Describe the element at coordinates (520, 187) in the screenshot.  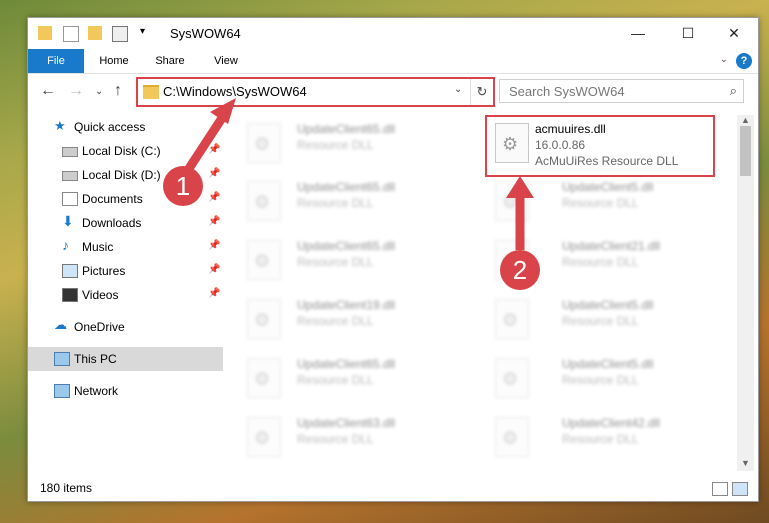
I see `arrow-2-head` at that location.